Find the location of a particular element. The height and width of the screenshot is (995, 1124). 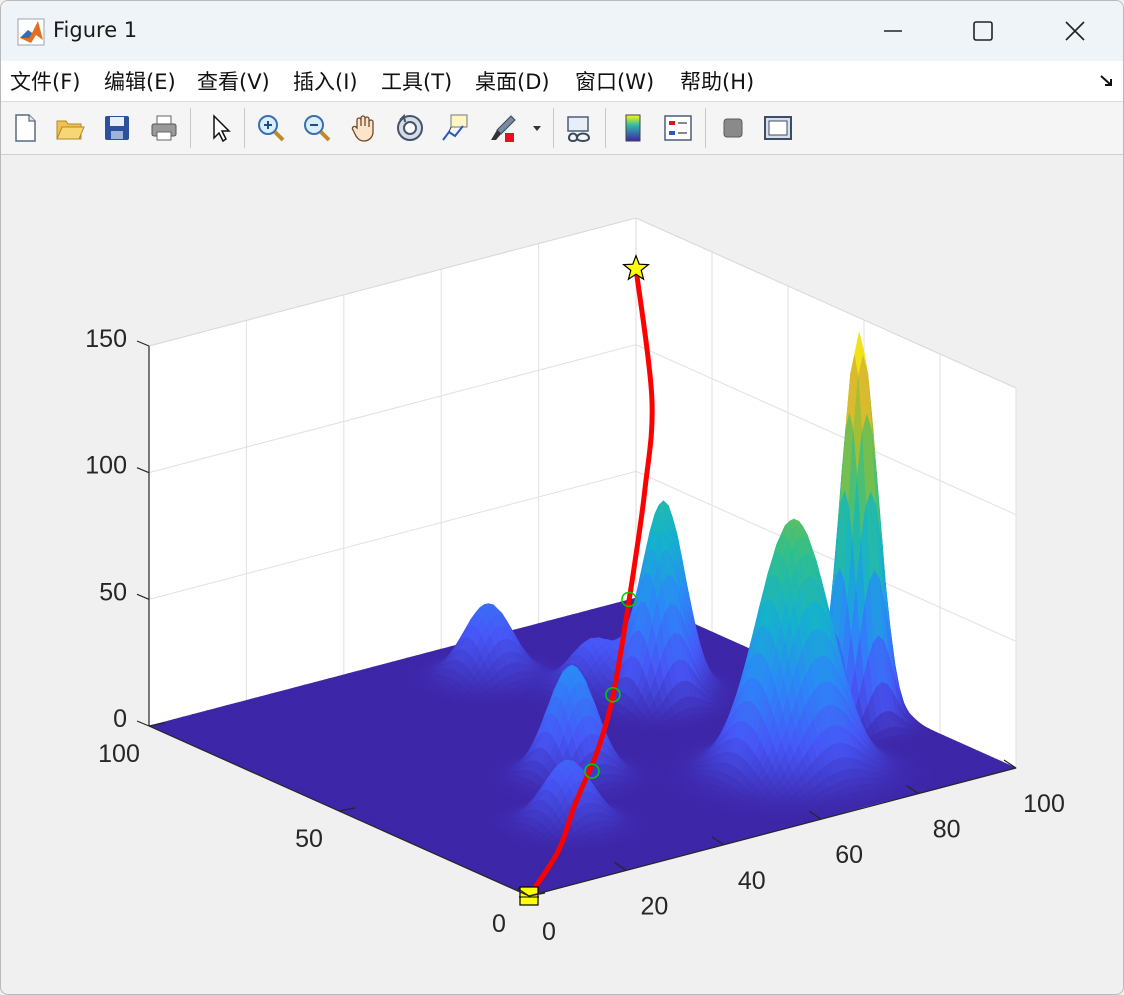

edit-plot-button is located at coordinates (220, 128).